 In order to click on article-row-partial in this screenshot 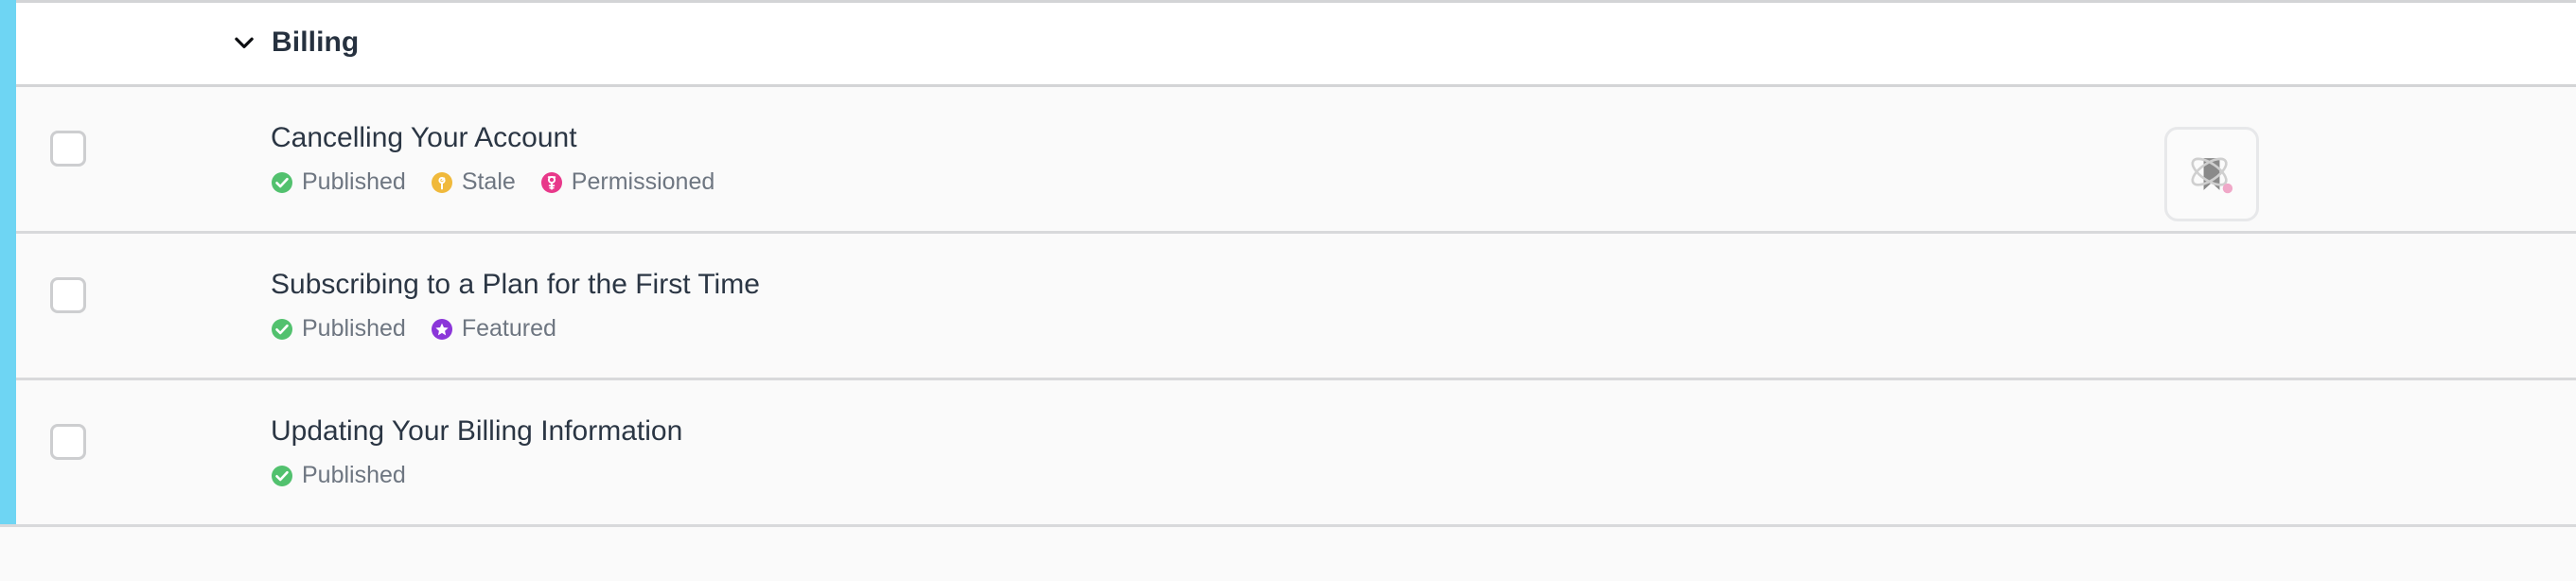, I will do `click(1288, 554)`.